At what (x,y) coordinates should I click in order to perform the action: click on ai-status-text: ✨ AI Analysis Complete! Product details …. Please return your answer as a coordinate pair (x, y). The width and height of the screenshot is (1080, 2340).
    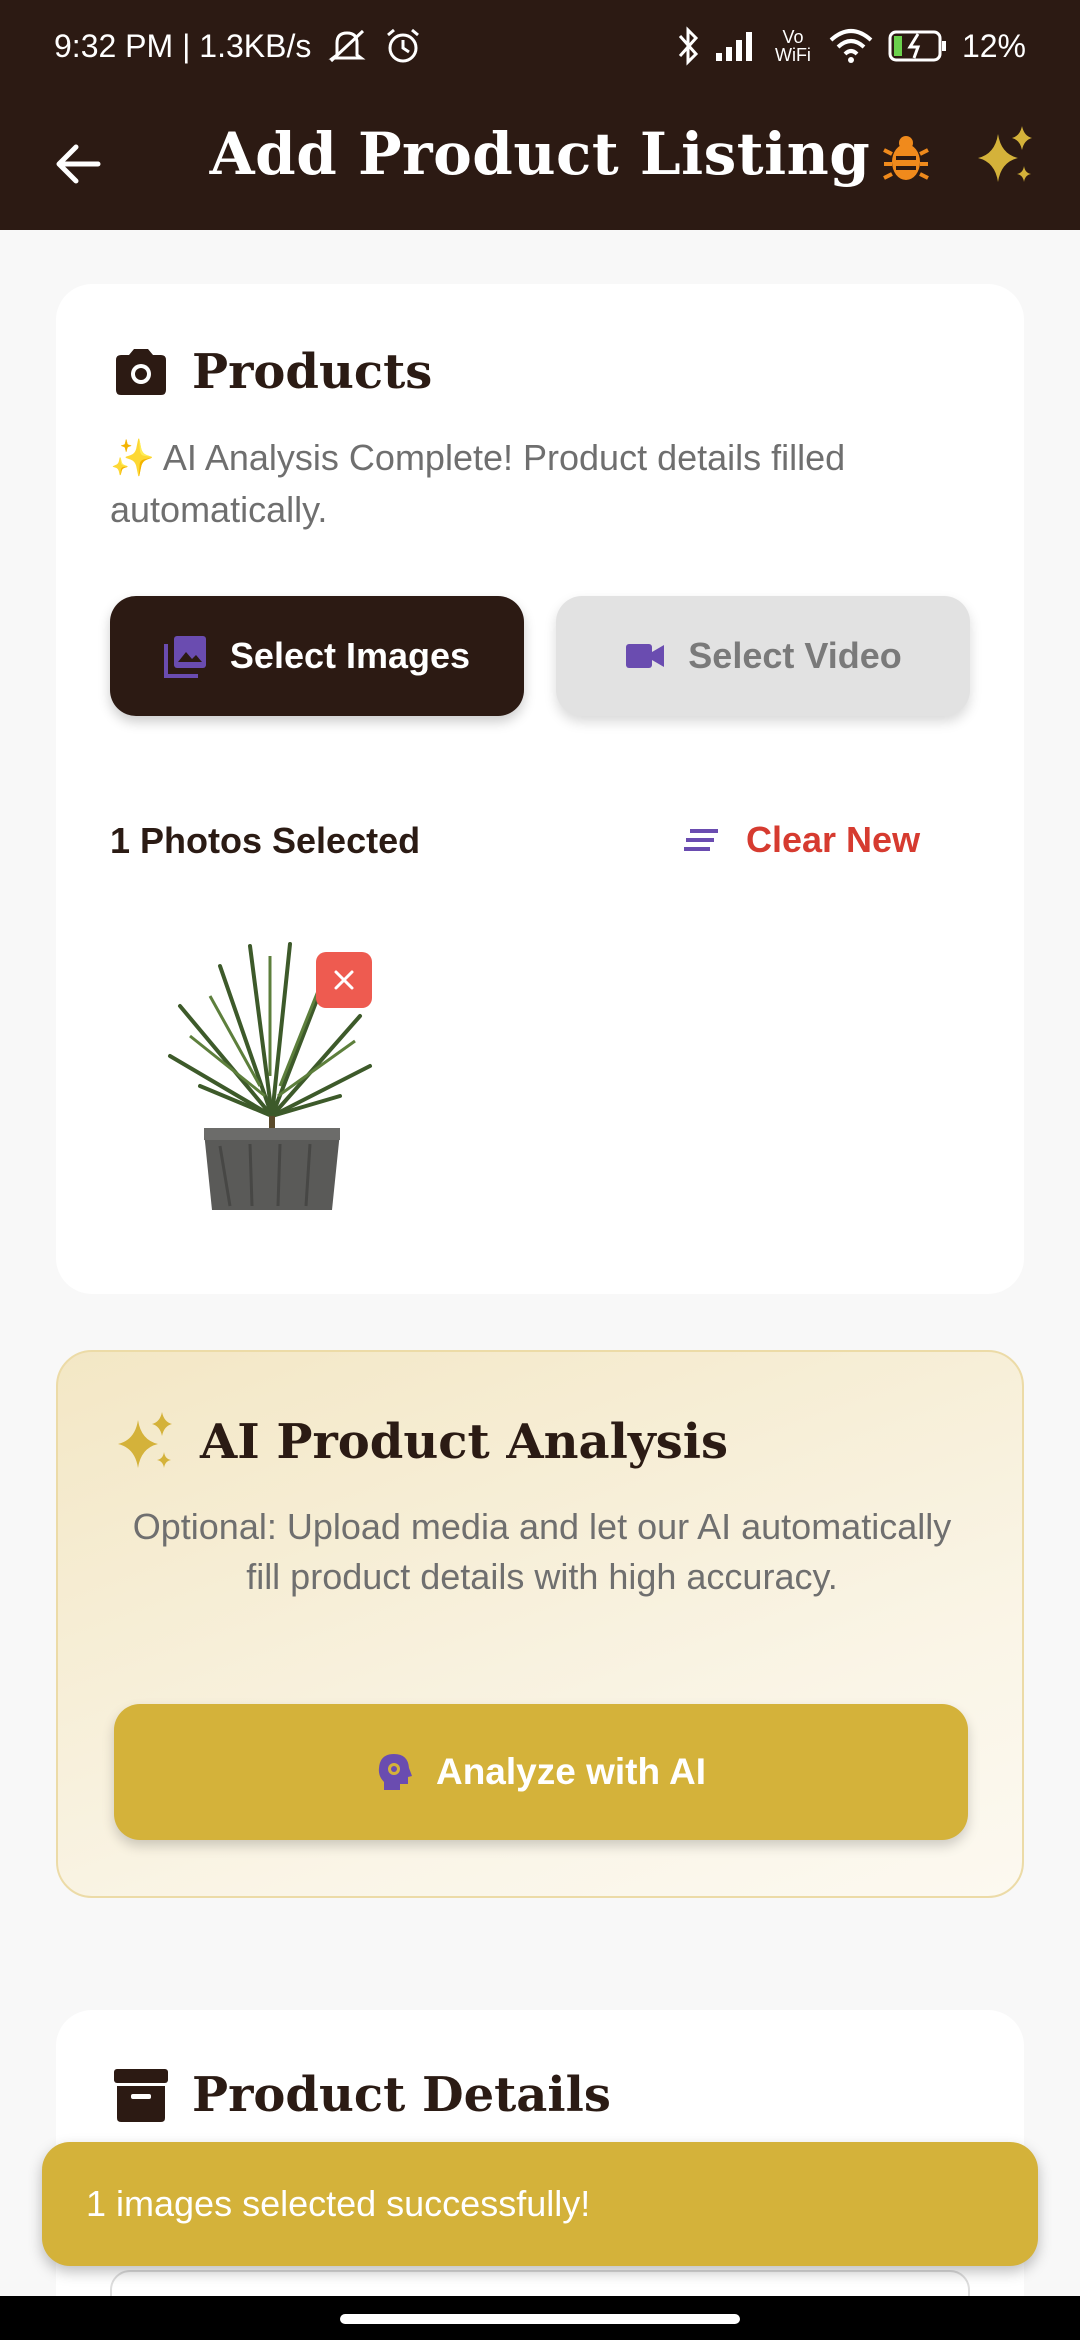
    Looking at the image, I should click on (478, 483).